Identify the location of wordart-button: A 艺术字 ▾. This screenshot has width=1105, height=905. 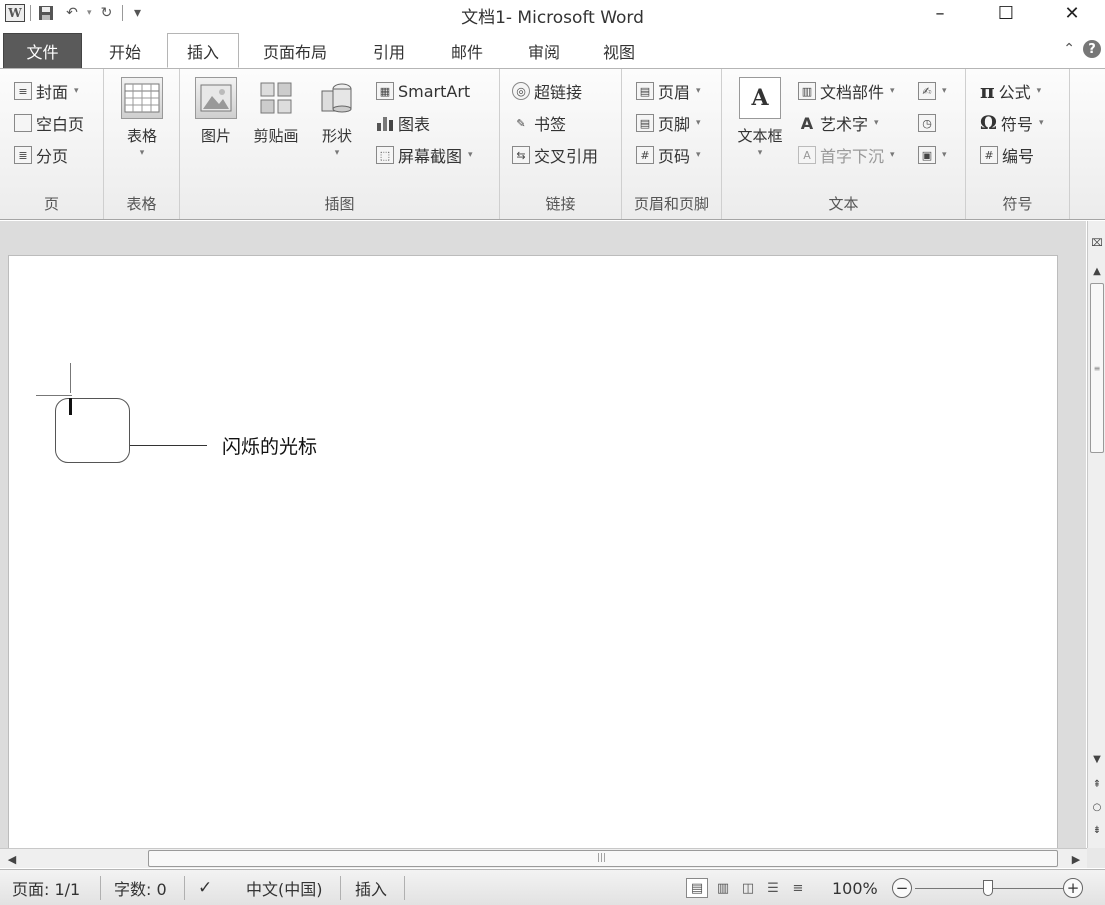
(838, 123).